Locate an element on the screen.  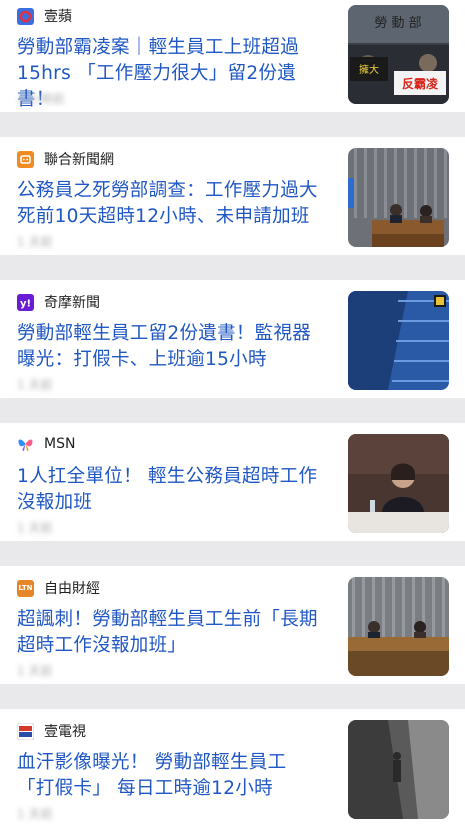
article-source: 壹電視 is located at coordinates (51, 731).